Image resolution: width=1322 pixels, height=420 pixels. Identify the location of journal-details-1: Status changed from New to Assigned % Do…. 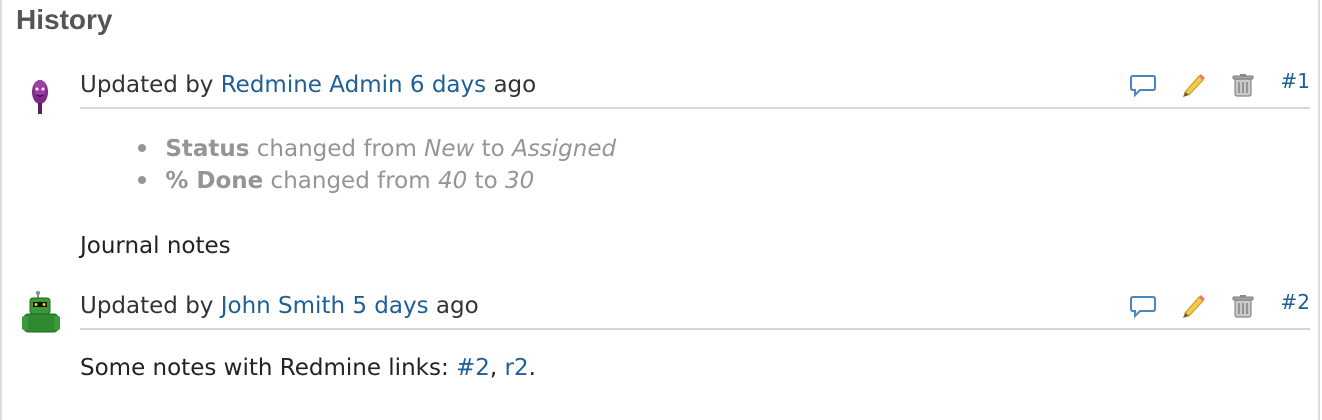
(377, 165).